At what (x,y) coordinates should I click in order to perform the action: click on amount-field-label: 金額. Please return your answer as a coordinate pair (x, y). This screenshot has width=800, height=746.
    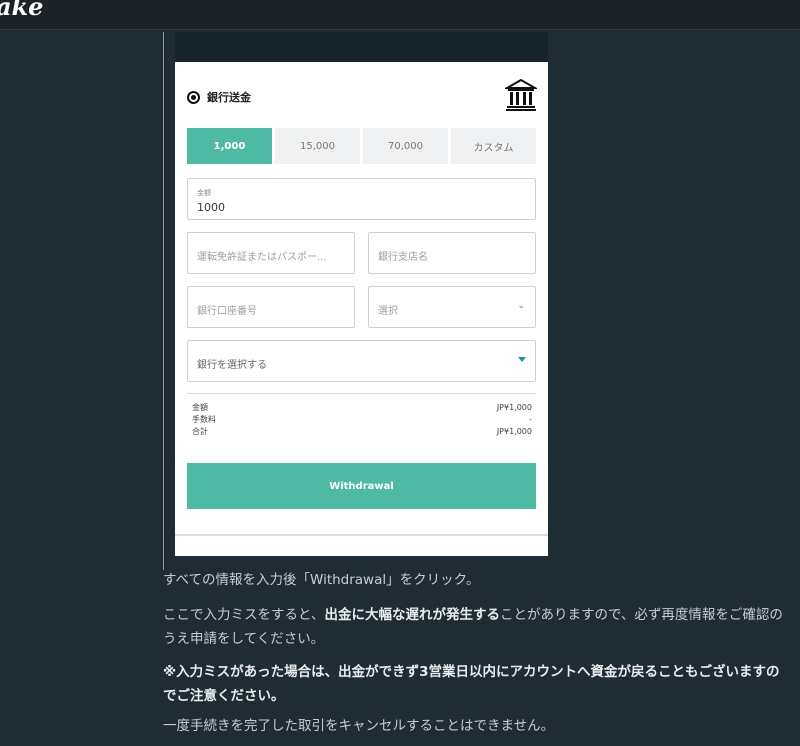
    Looking at the image, I should click on (204, 193).